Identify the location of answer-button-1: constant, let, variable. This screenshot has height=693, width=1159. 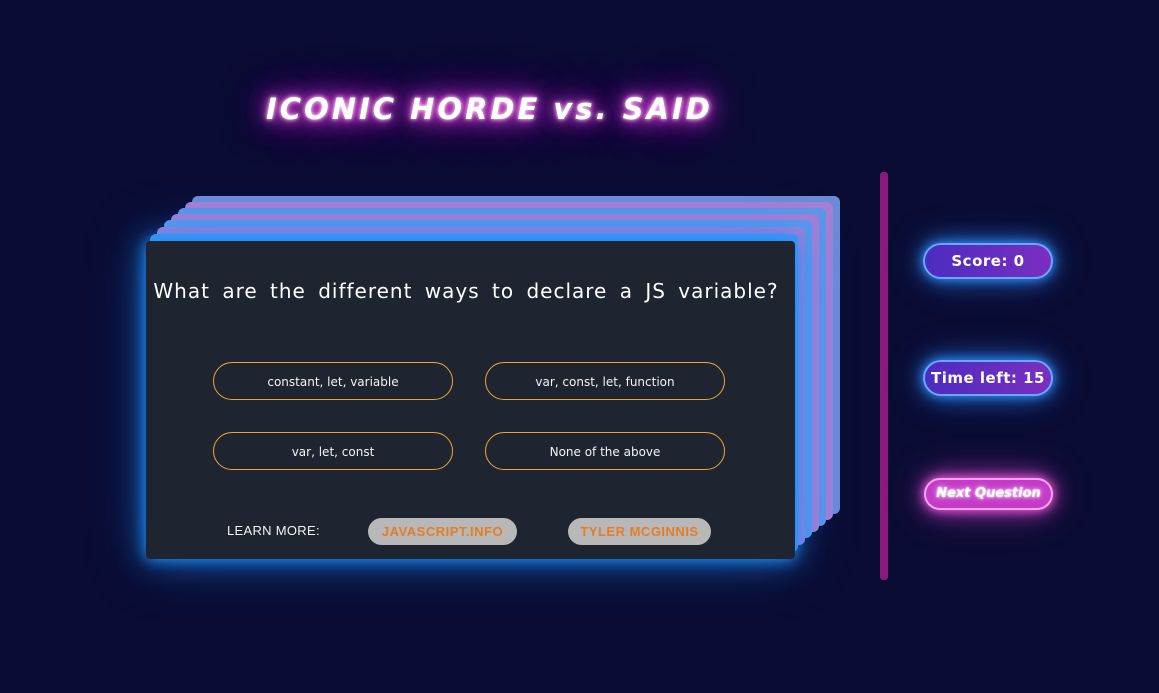
(333, 381).